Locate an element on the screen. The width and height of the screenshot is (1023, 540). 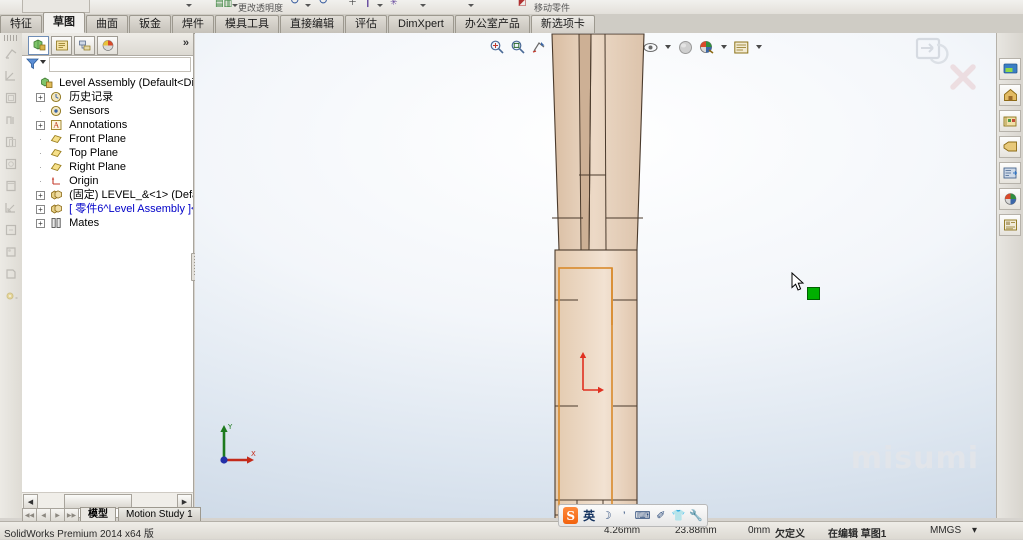
plane-icon is located at coordinates (56, 139).